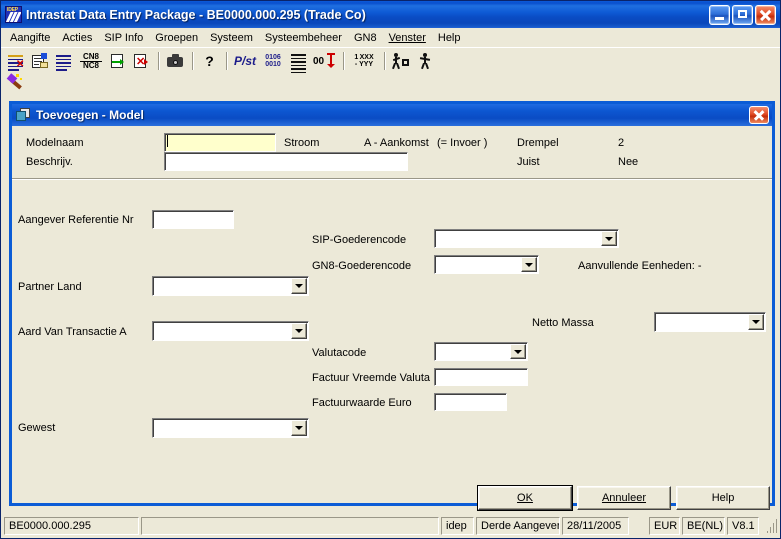 This screenshot has height=539, width=781. What do you see at coordinates (364, 57) in the screenshot?
I see `date-format-top-label: 1 XXX` at bounding box center [364, 57].